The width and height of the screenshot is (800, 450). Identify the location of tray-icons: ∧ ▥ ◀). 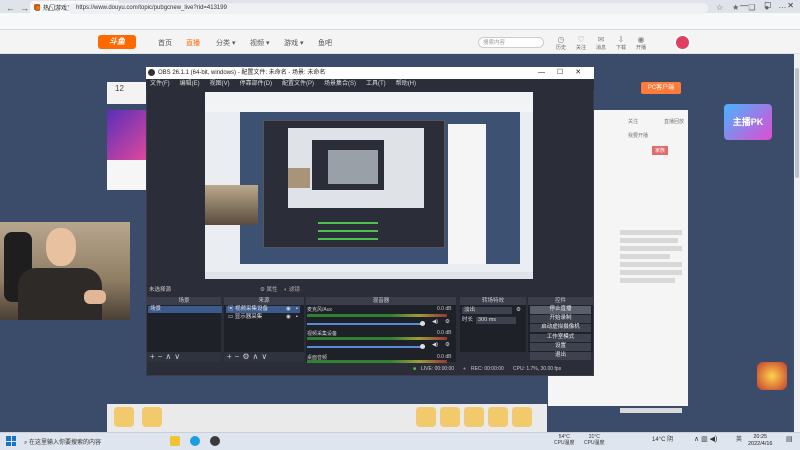
(705, 439).